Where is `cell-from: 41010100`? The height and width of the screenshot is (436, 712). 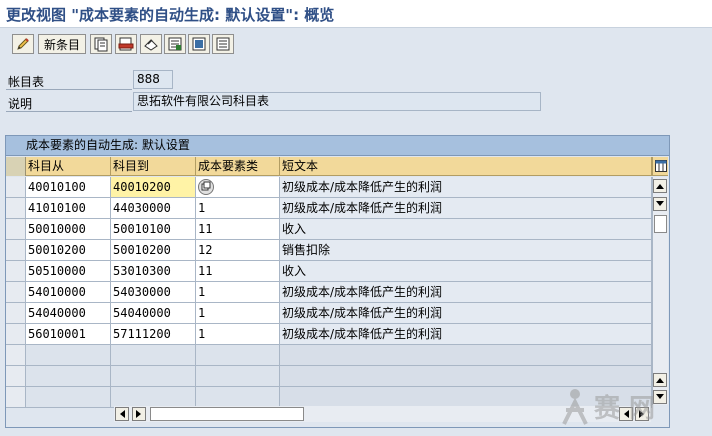 cell-from: 41010100 is located at coordinates (68, 208).